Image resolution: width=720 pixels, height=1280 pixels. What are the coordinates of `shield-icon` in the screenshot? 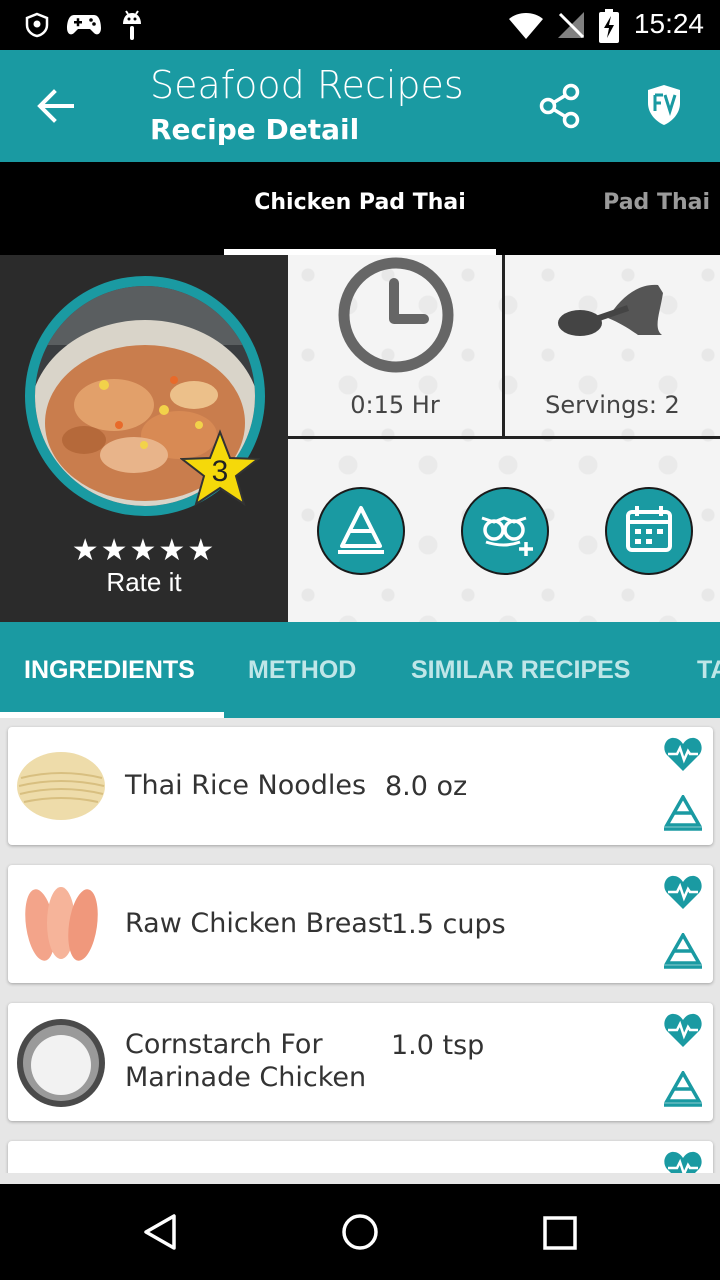 It's located at (37, 25).